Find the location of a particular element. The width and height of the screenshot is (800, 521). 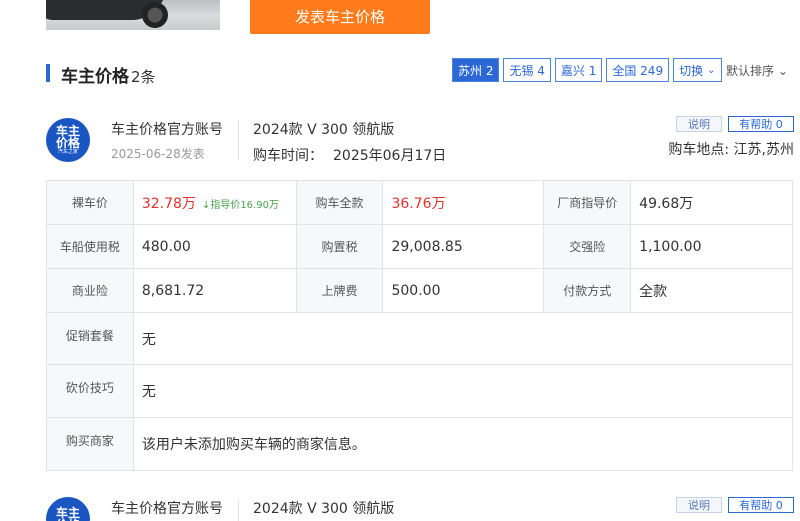

promo-label: 促销套餐 is located at coordinates (90, 338).